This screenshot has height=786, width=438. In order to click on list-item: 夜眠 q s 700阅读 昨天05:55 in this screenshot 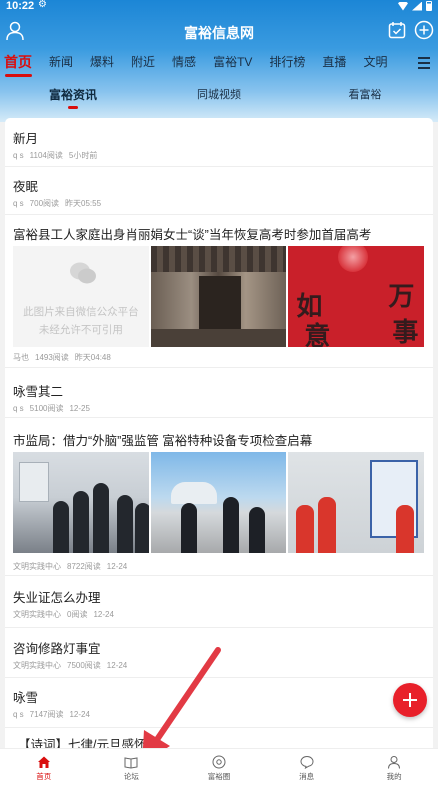, I will do `click(219, 191)`.